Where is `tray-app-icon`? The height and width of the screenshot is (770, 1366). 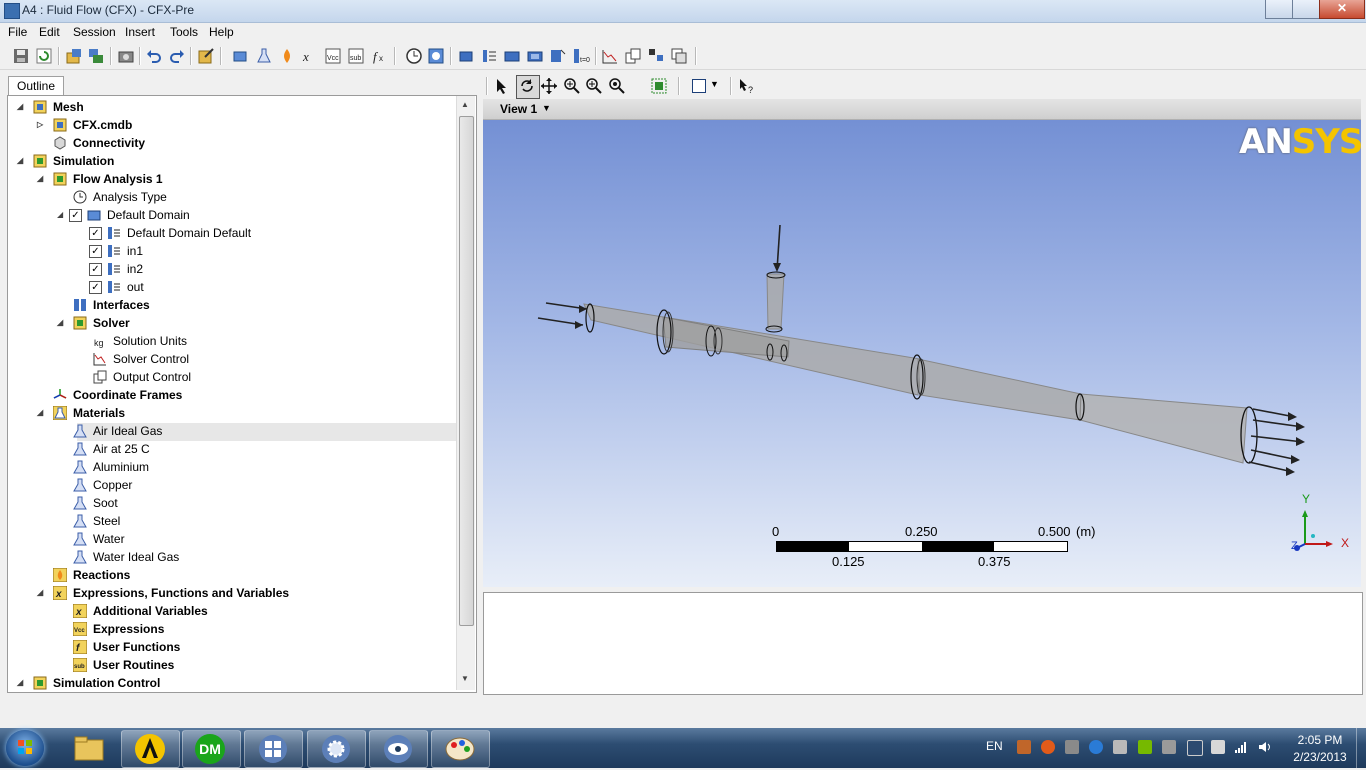 tray-app-icon is located at coordinates (1024, 747).